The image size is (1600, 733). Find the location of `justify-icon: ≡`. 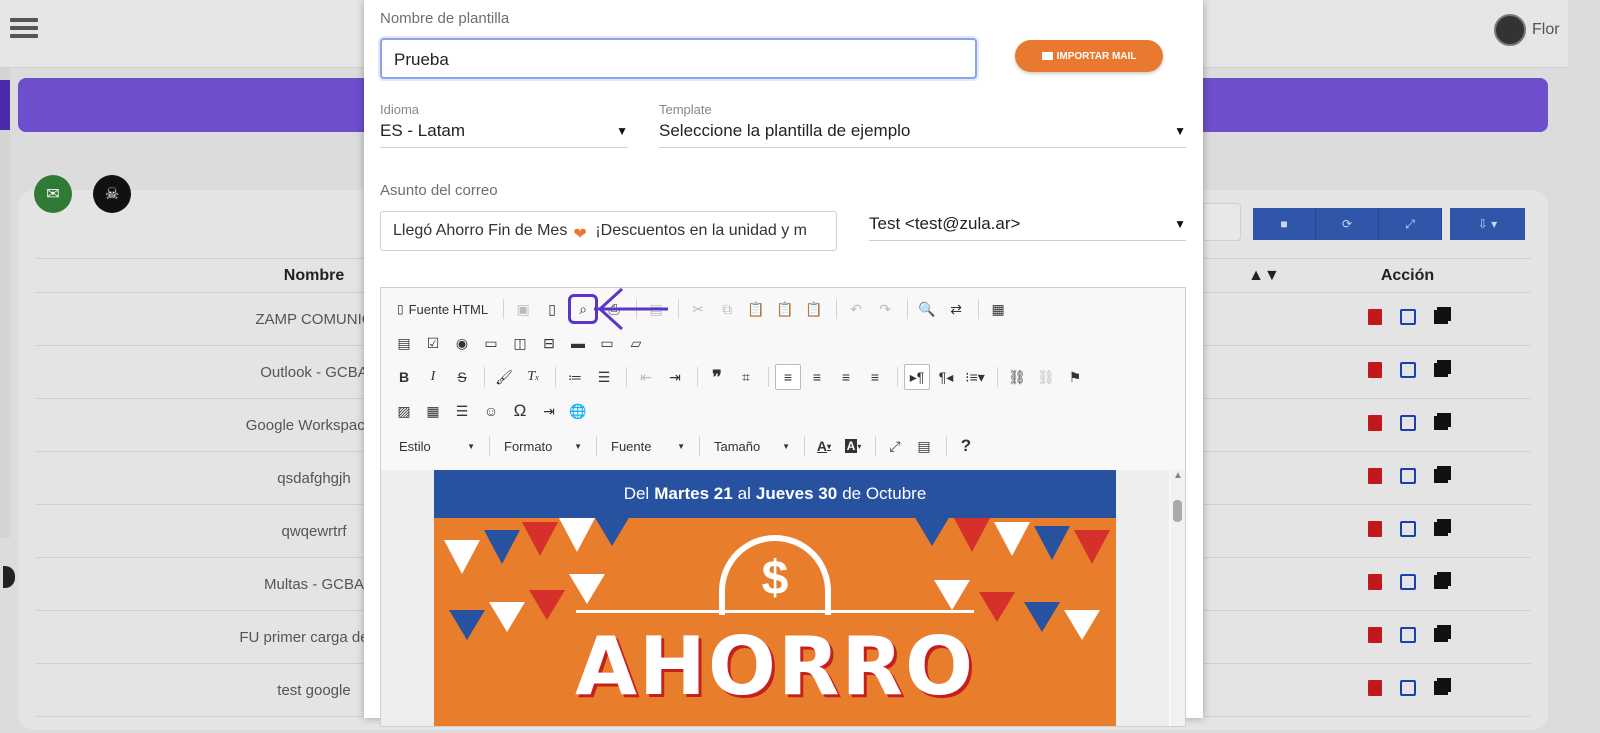

justify-icon: ≡ is located at coordinates (875, 377).